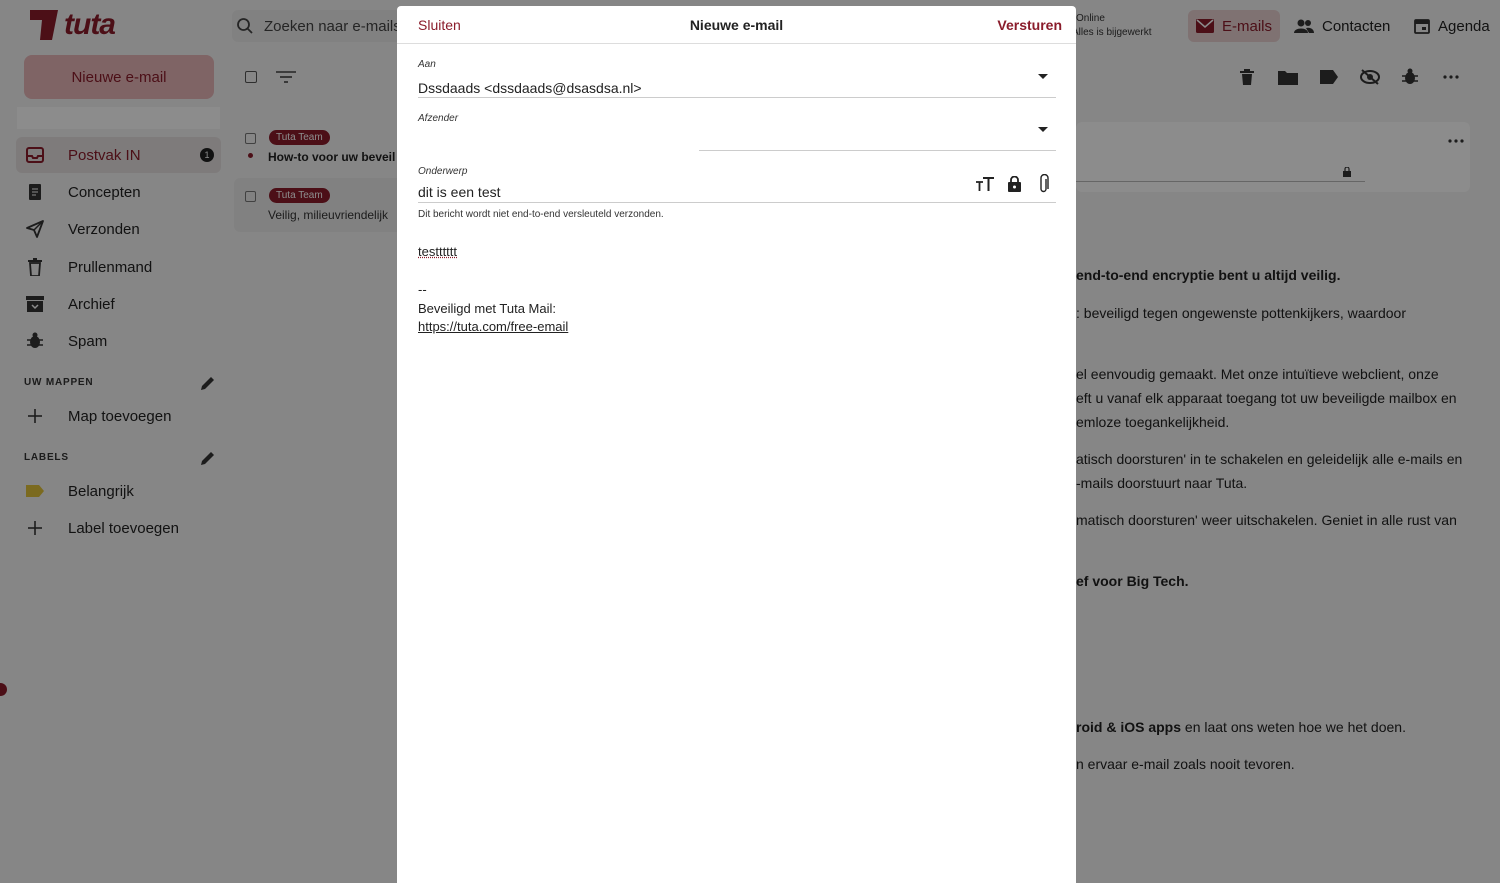 This screenshot has height=883, width=1500. Describe the element at coordinates (985, 184) in the screenshot. I see `text-format-icon` at that location.